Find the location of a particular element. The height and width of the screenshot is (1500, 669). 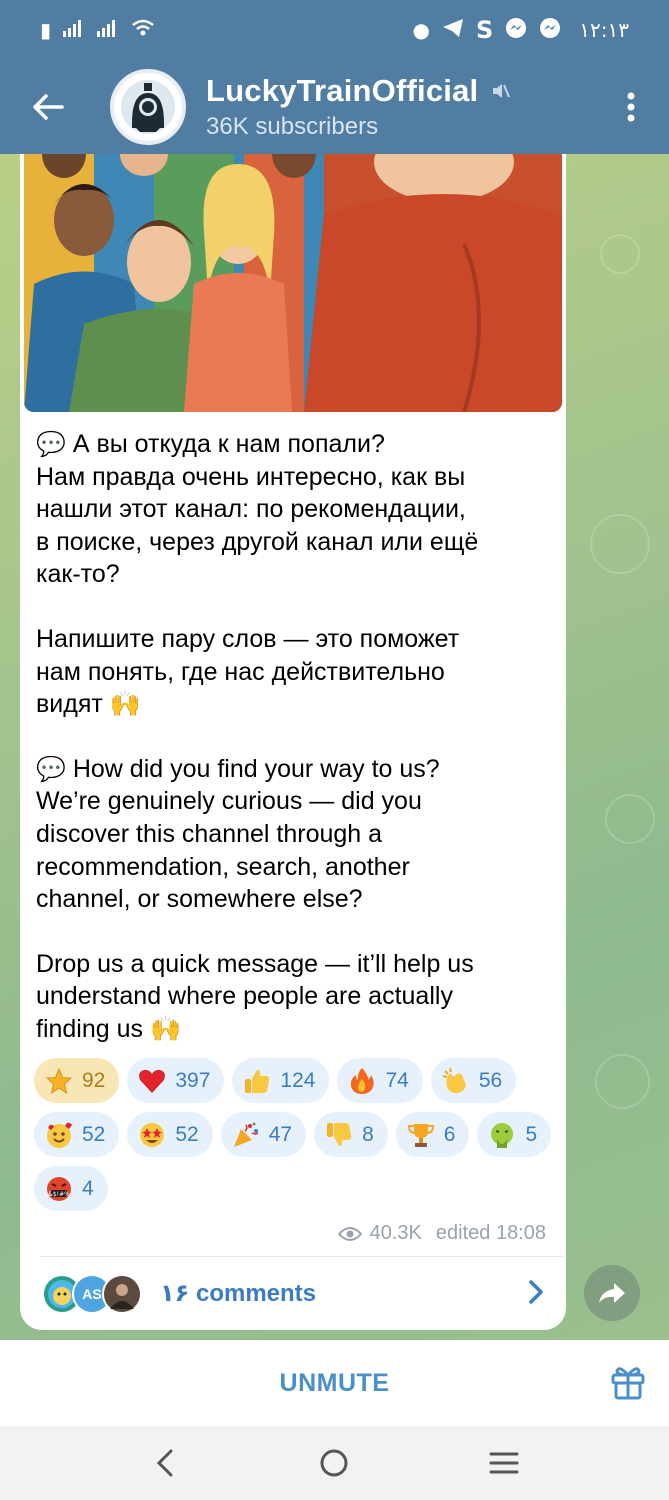

comments-count: ۱۶ comments is located at coordinates (238, 1293).